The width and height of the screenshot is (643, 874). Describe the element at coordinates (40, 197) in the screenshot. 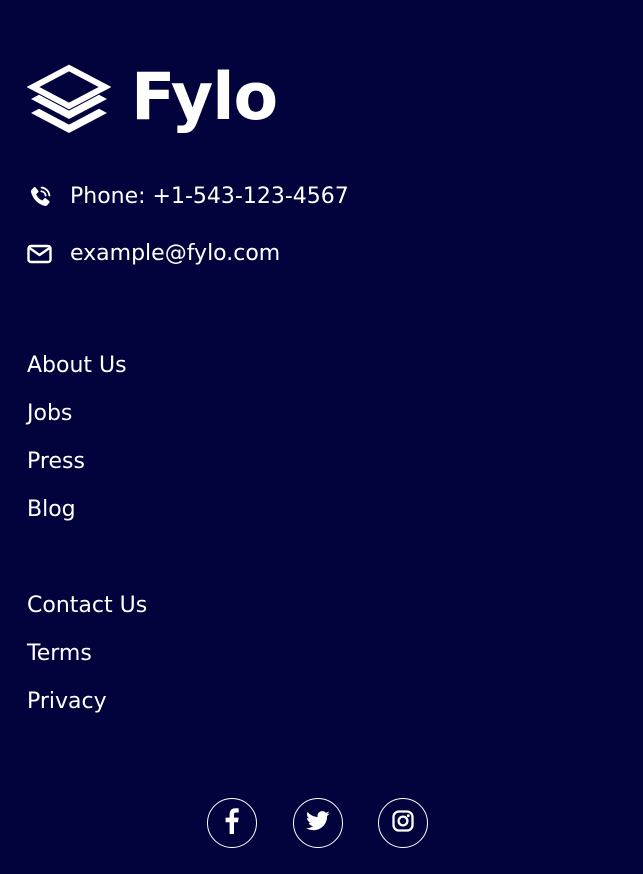

I see `phone-icon` at that location.